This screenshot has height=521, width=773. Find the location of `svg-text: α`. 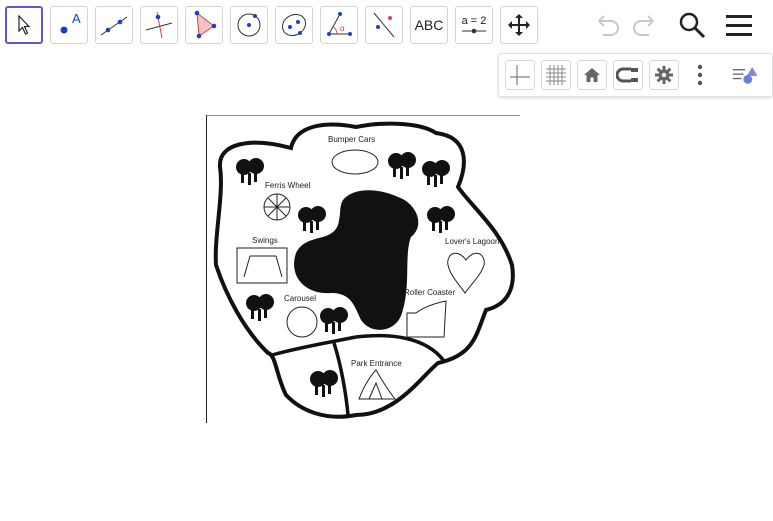

svg-text: α is located at coordinates (342, 28).